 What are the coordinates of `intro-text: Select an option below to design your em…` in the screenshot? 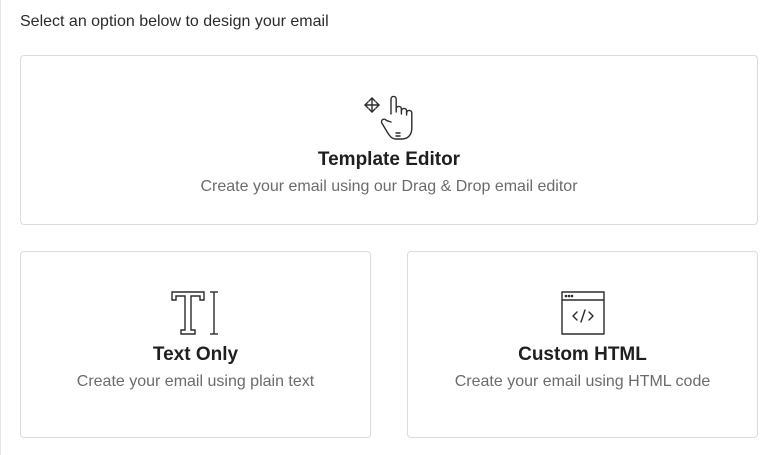 It's located at (174, 21).